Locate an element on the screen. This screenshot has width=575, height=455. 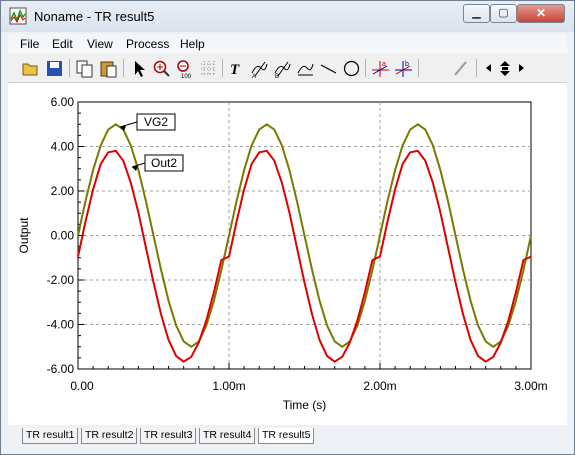
annotation-vg2-text: VG2 is located at coordinates (156, 122).